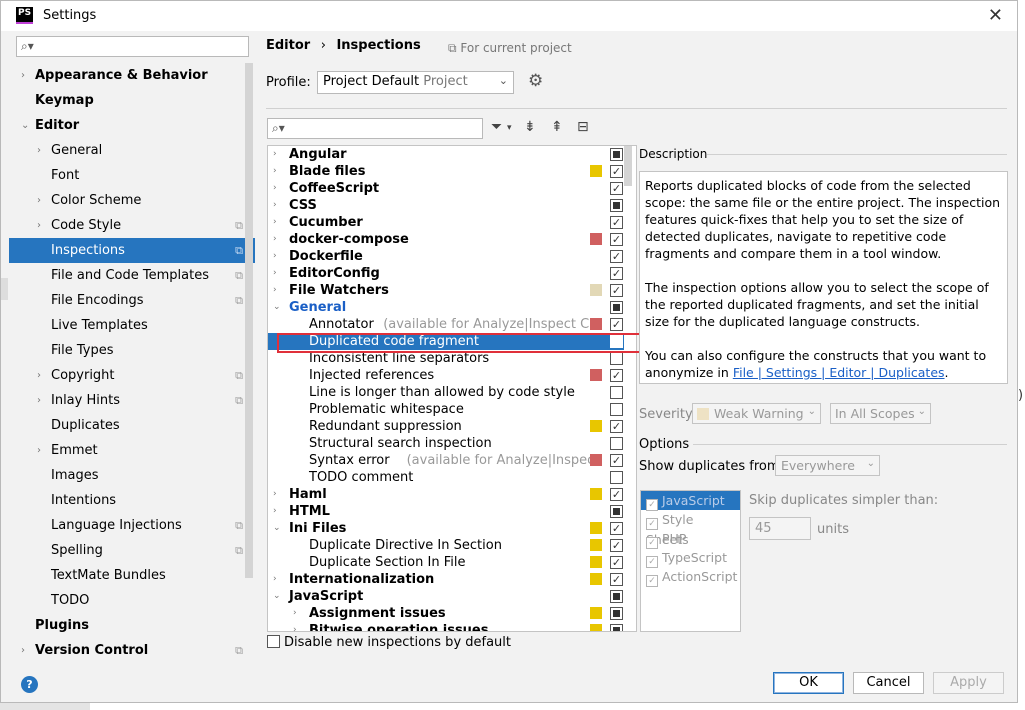 This screenshot has width=1025, height=710. Describe the element at coordinates (535, 81) in the screenshot. I see `gear-icon: ⚙` at that location.